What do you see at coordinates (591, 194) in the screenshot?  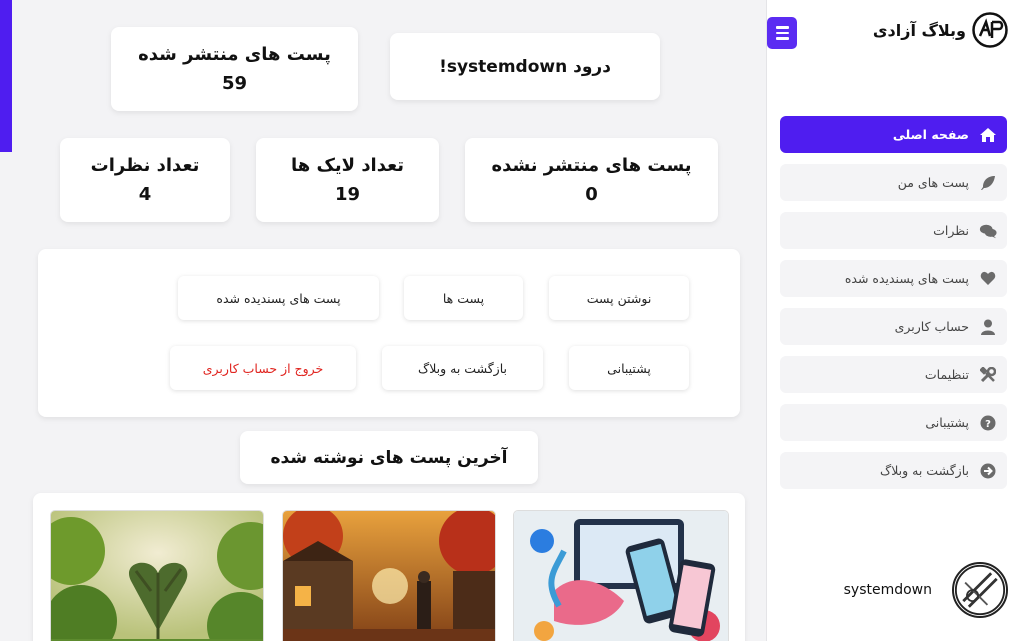 I see `unpublished-posts-value: 0` at bounding box center [591, 194].